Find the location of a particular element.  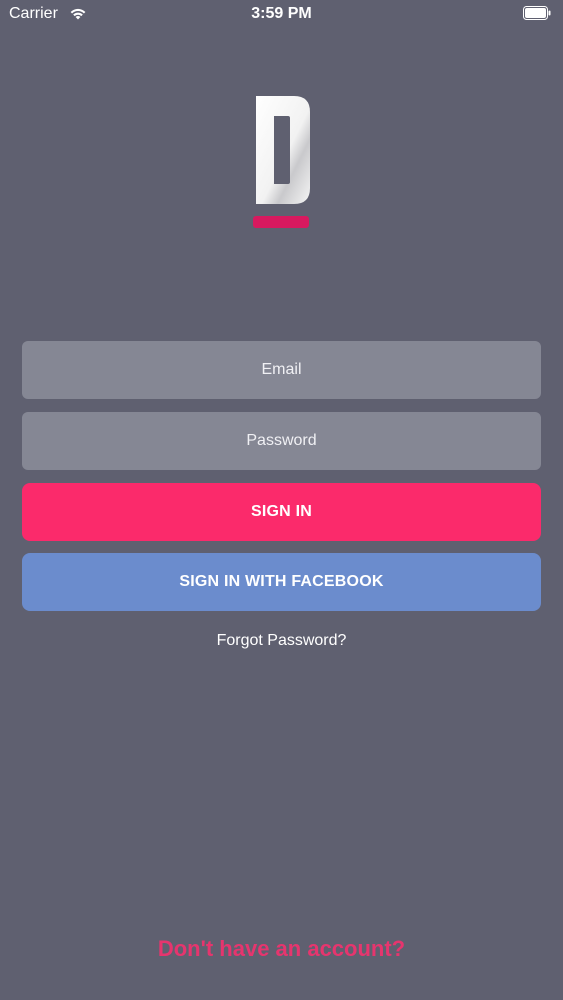

facebook-sign-in-button: SIGN IN WITH FACEBOOK is located at coordinates (281, 582).